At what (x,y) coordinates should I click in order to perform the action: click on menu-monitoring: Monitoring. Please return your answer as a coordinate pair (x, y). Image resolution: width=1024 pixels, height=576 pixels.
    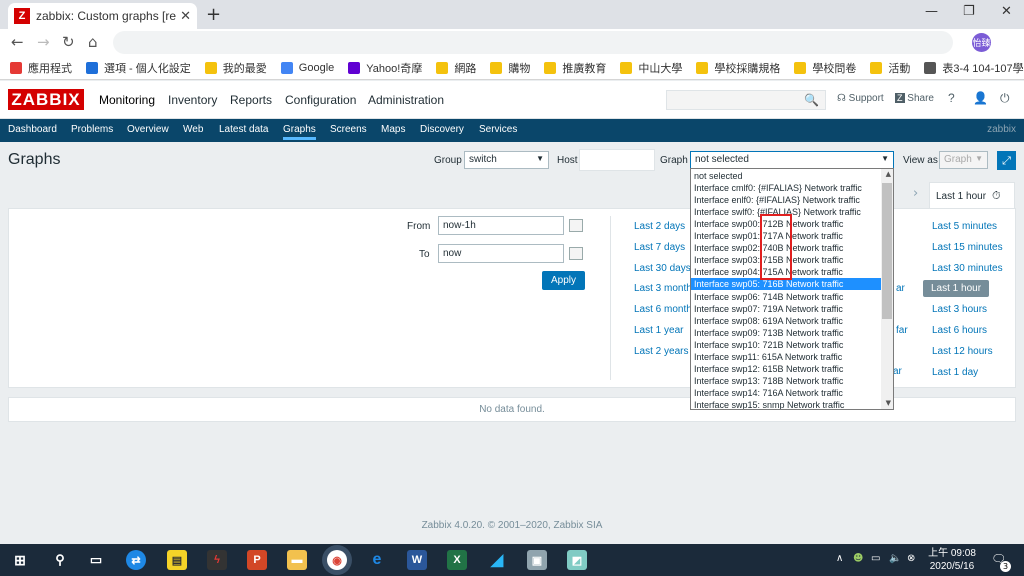
    Looking at the image, I should click on (127, 100).